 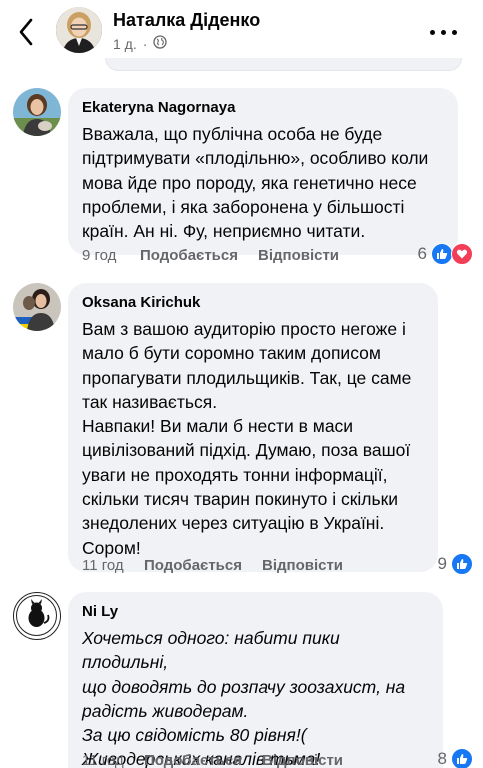 What do you see at coordinates (186, 20) in the screenshot?
I see `author-name: Наталка Діденко` at bounding box center [186, 20].